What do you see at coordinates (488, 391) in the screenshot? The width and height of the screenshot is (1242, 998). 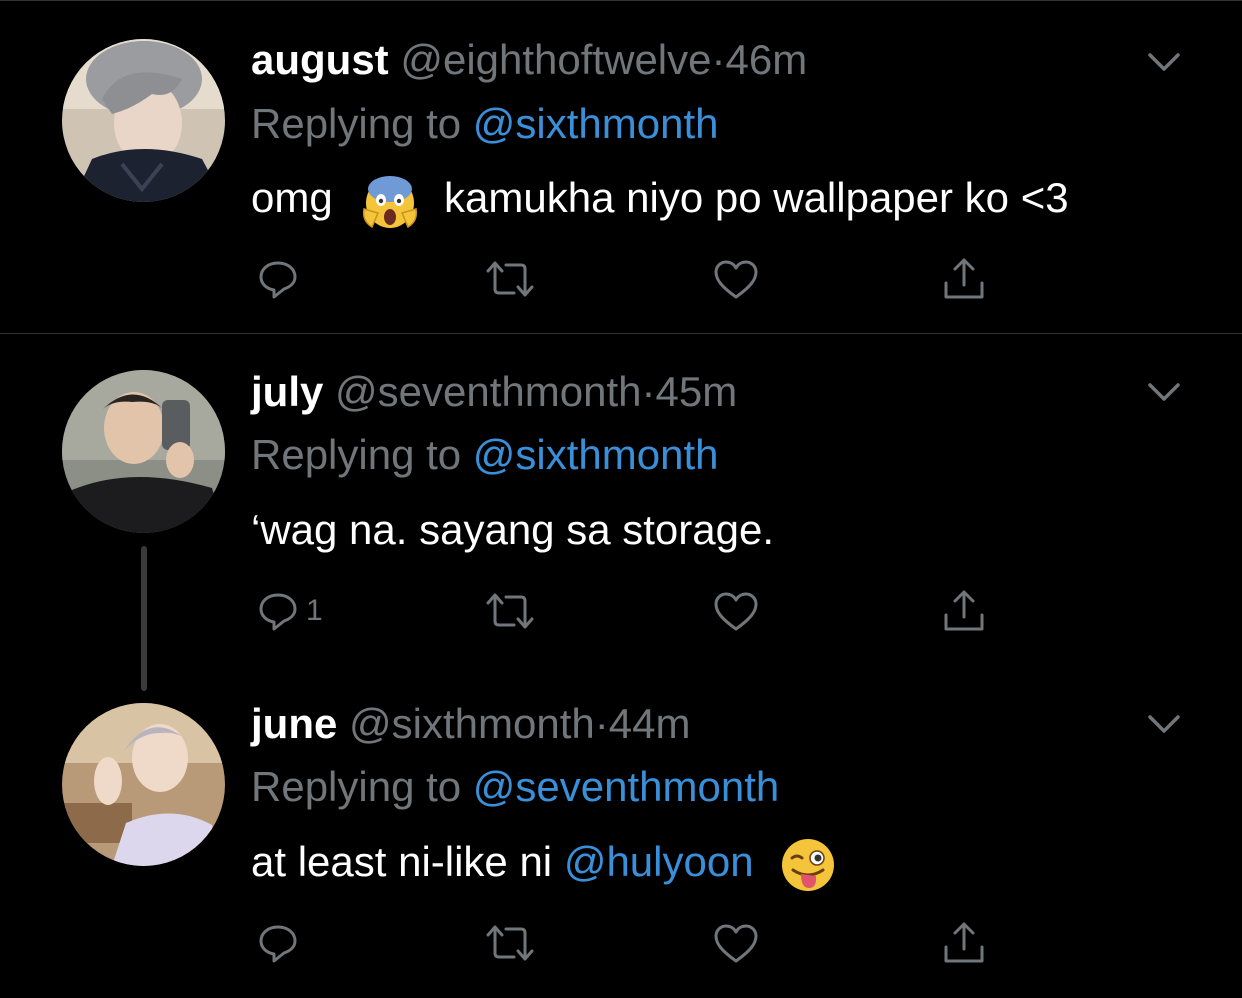 I see `handle: @seventhmonth` at bounding box center [488, 391].